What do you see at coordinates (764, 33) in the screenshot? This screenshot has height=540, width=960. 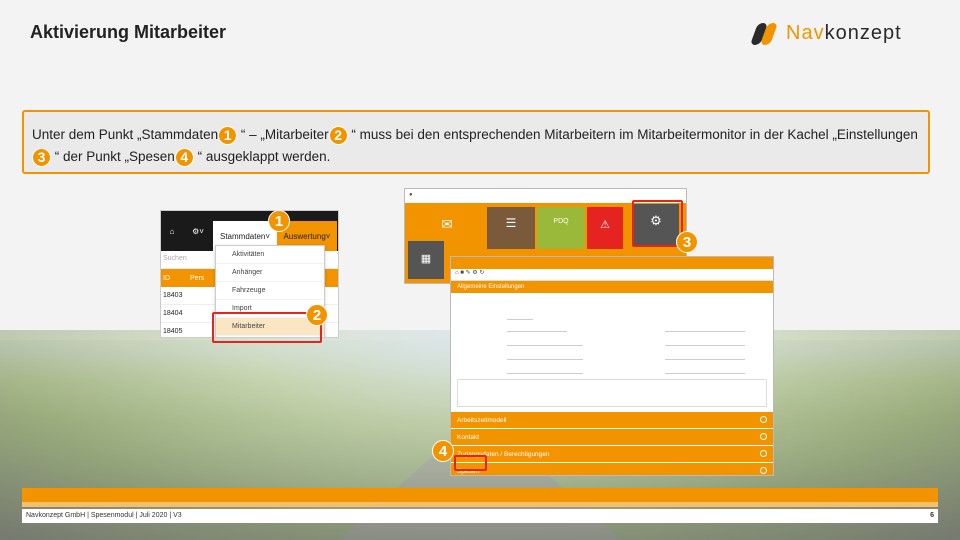 I see `logo-mark-icon` at bounding box center [764, 33].